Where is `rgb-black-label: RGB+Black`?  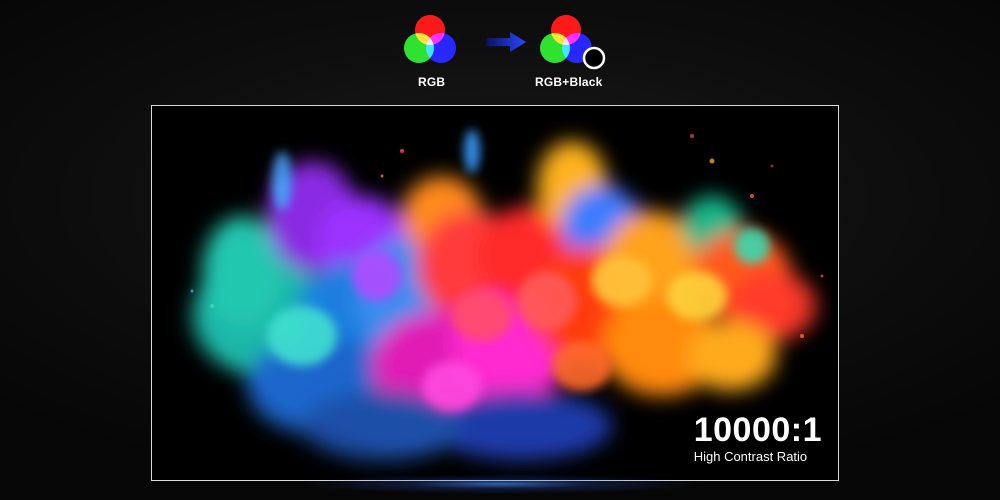 rgb-black-label: RGB+Black is located at coordinates (569, 82).